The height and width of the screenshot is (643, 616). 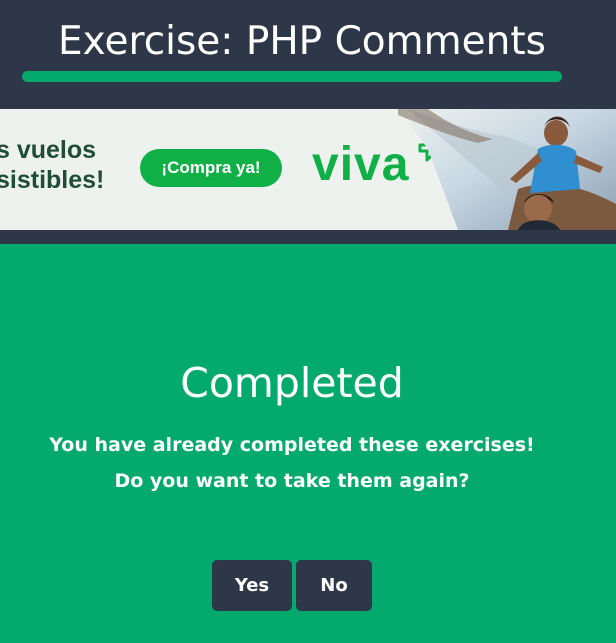 I want to click on ad-photo-image, so click(x=507, y=169).